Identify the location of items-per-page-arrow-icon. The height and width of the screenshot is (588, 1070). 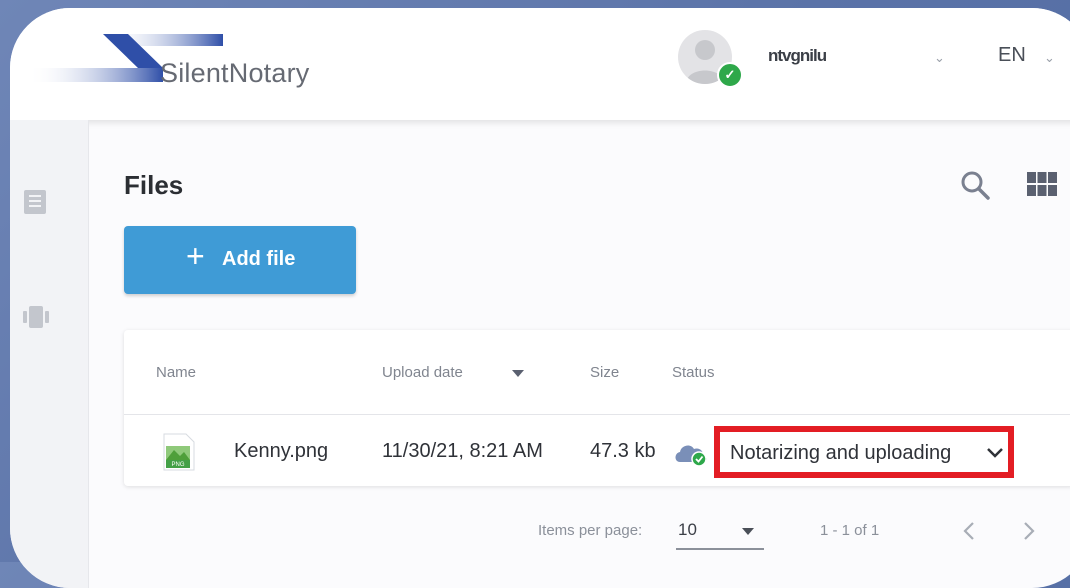
(748, 532).